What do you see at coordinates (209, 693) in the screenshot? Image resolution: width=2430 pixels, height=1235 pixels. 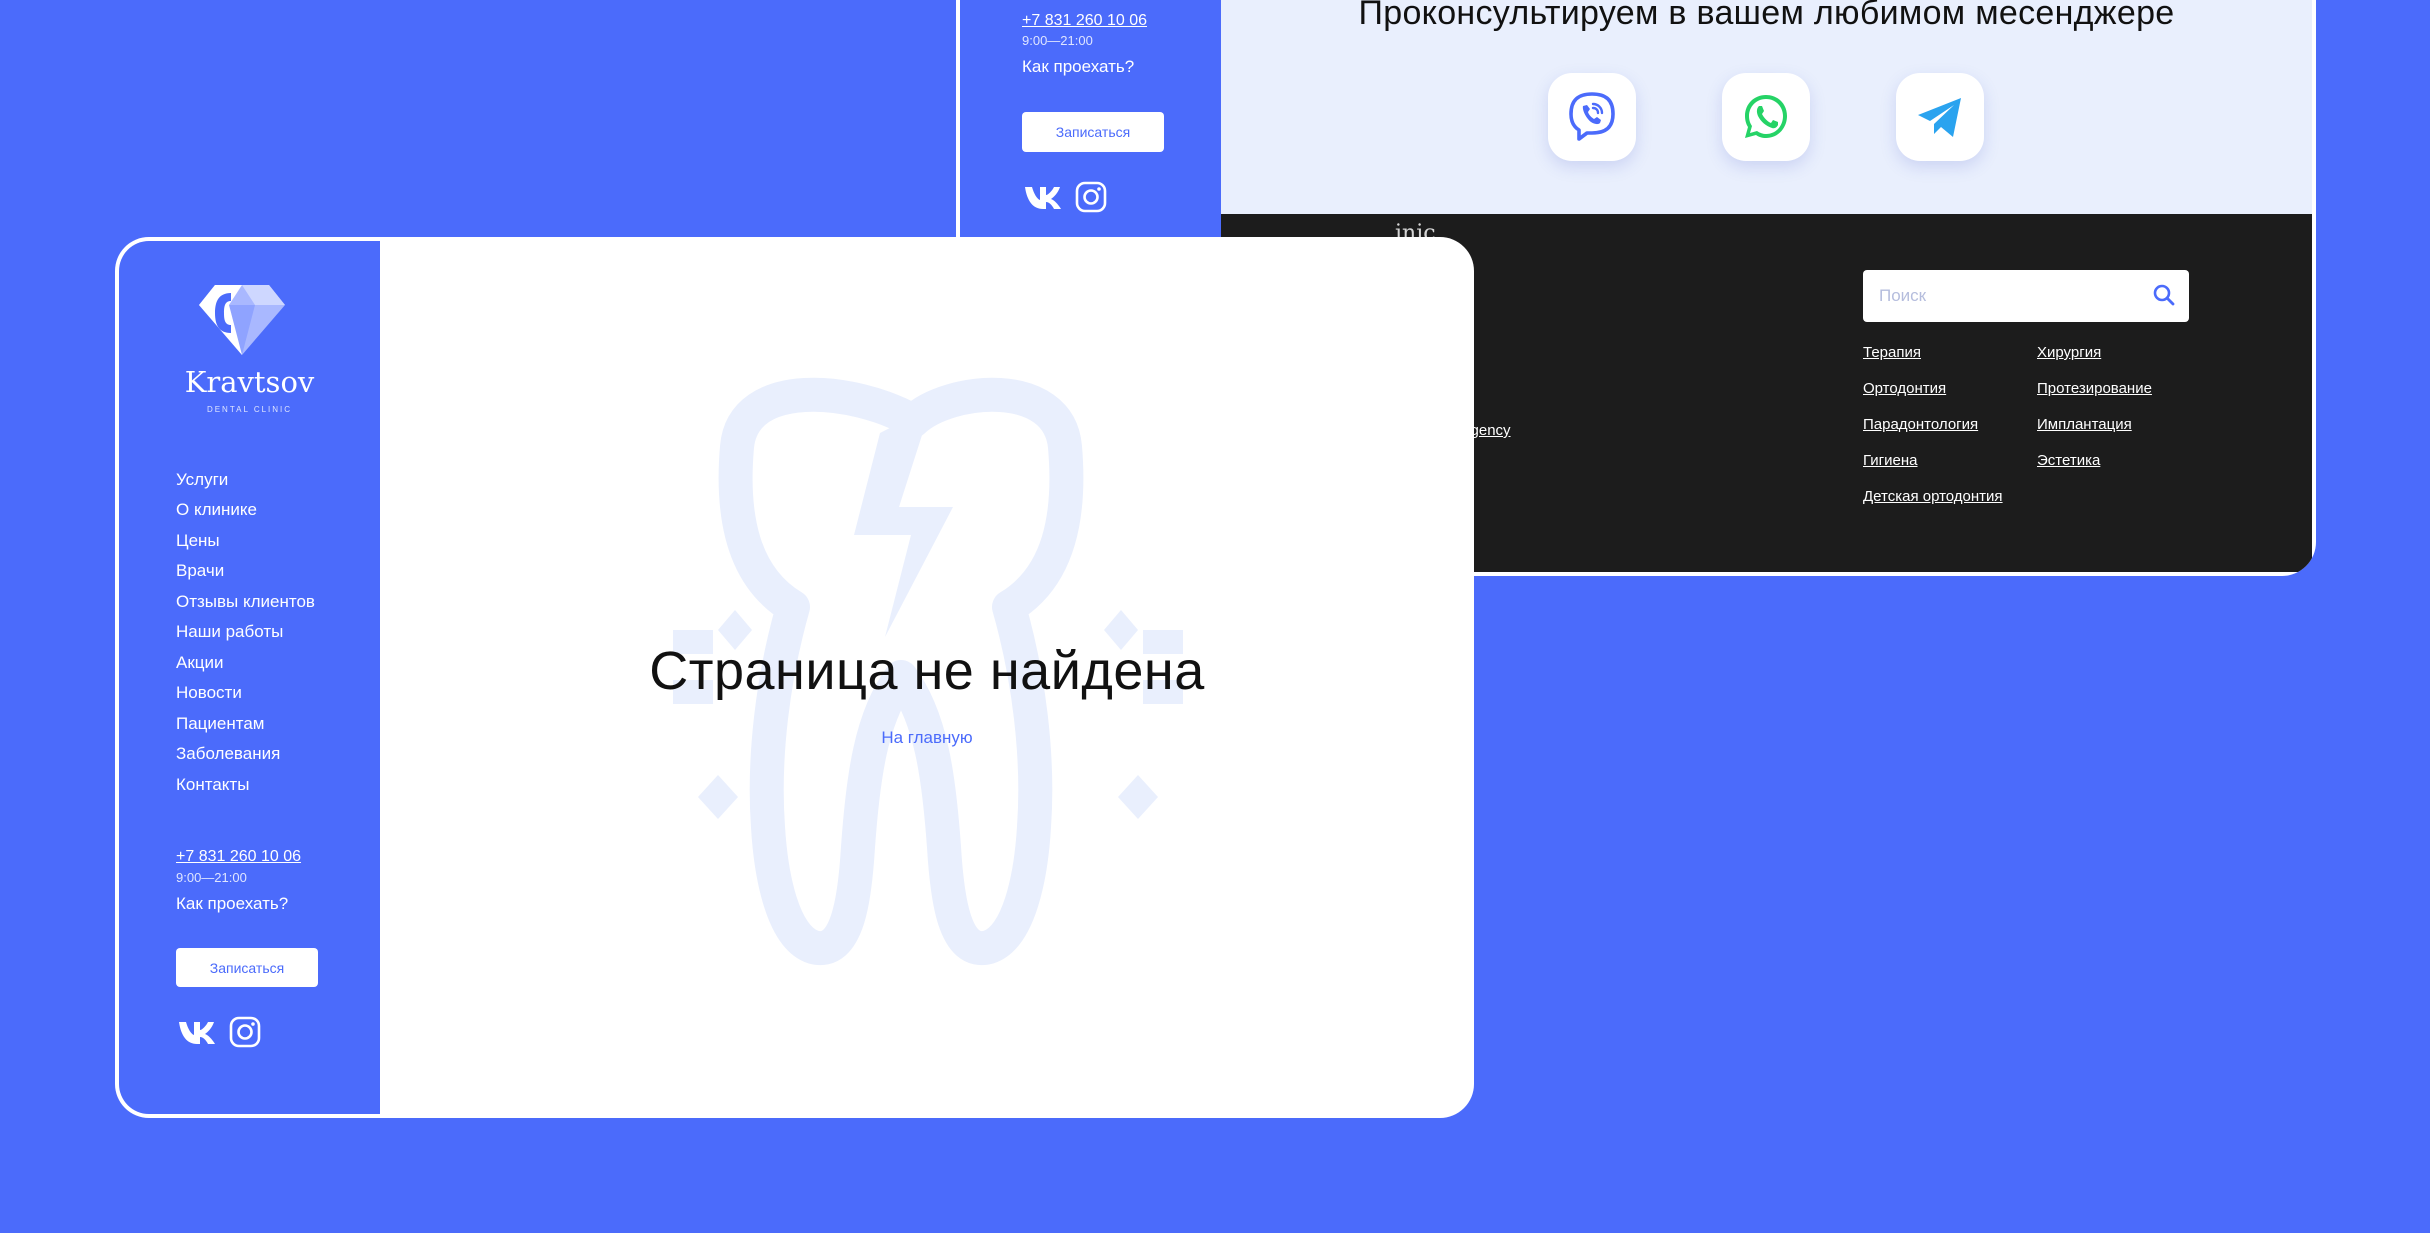 I see `nav-item-news: Новости` at bounding box center [209, 693].